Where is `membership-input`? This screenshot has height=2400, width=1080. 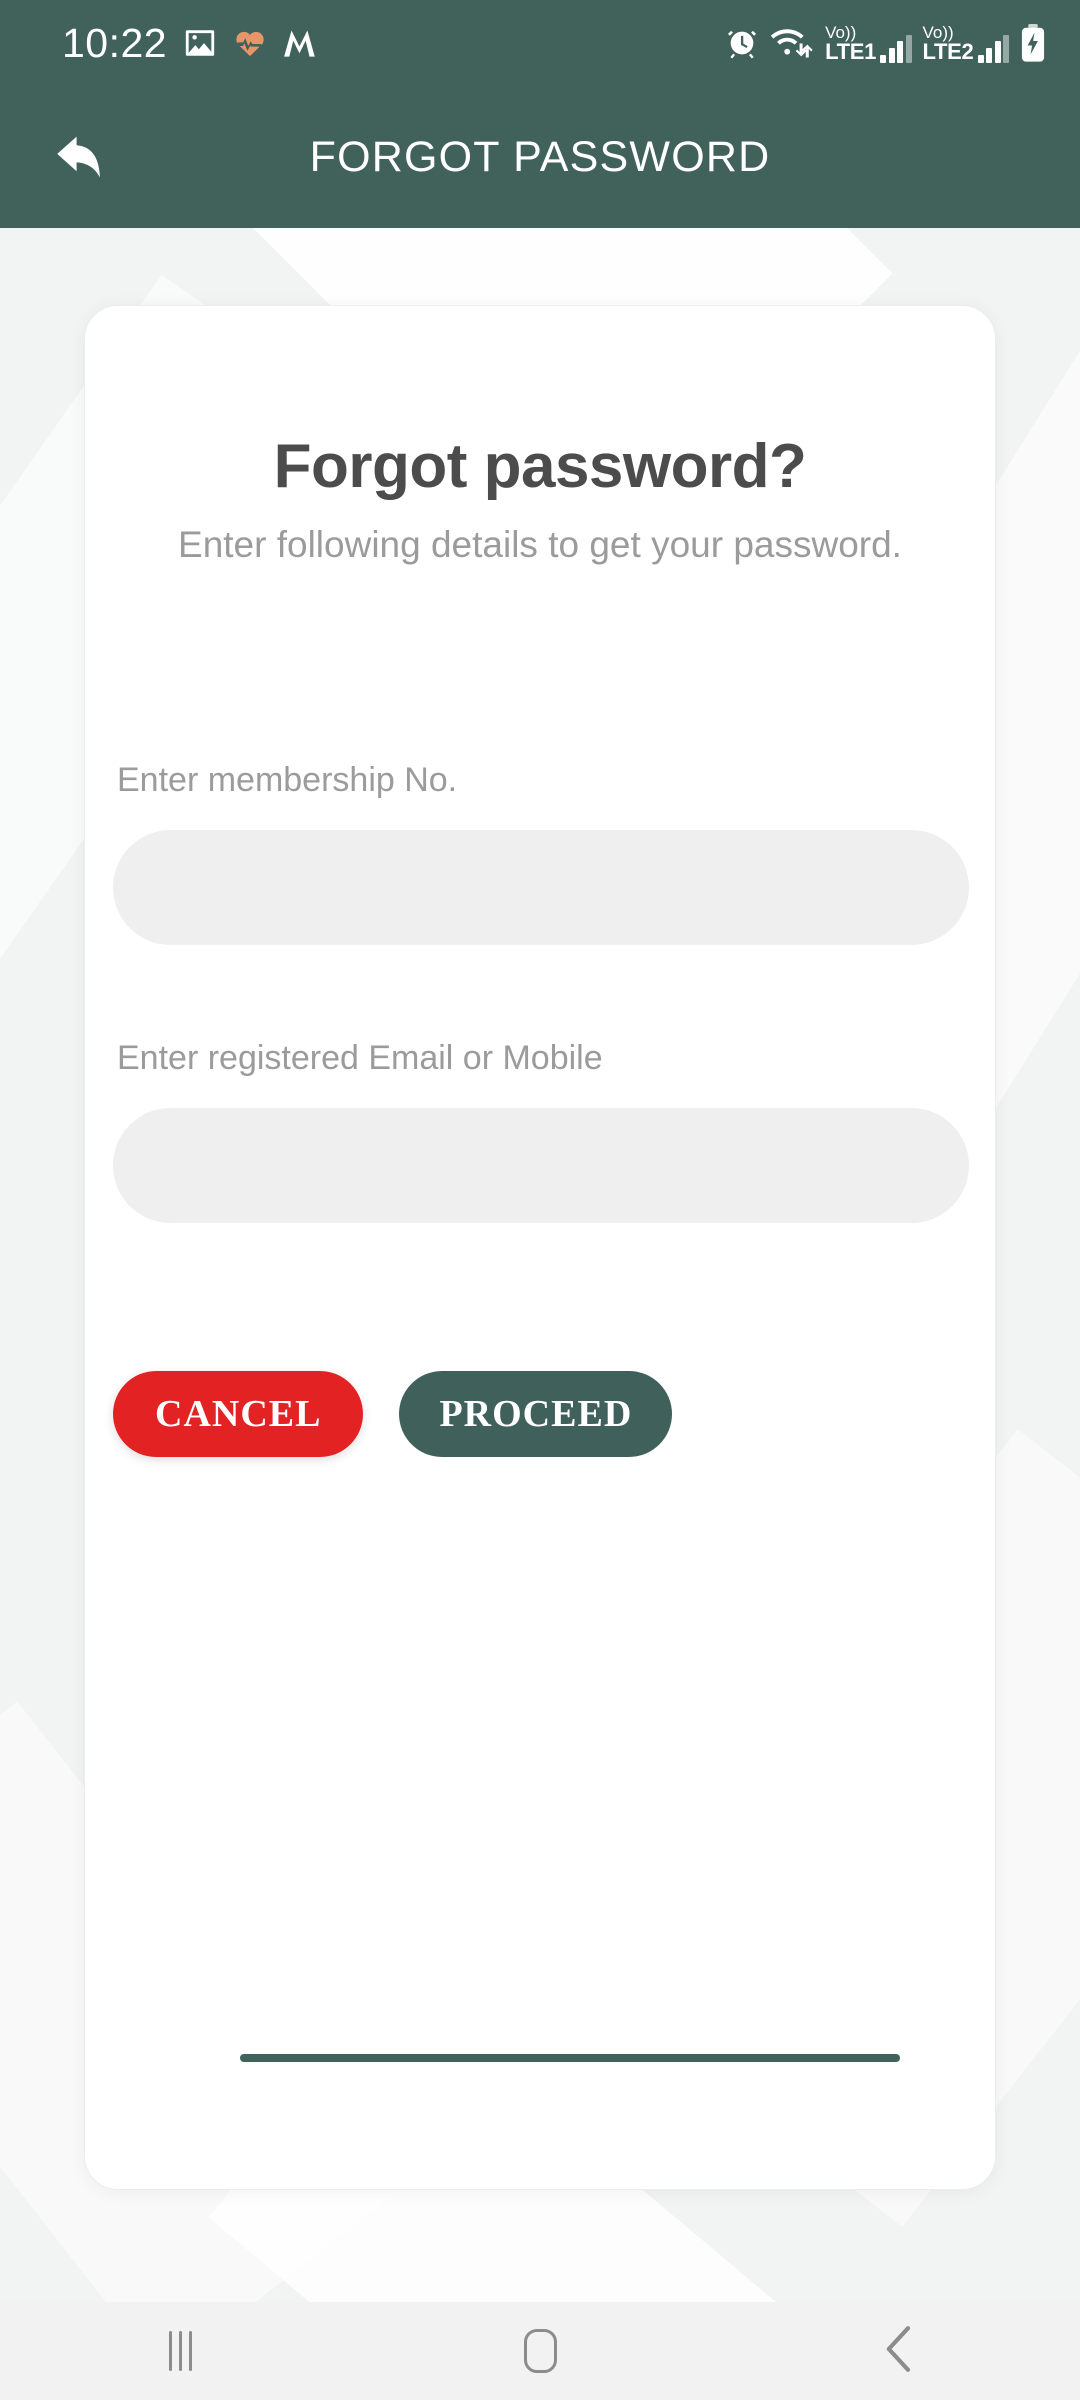 membership-input is located at coordinates (541, 887).